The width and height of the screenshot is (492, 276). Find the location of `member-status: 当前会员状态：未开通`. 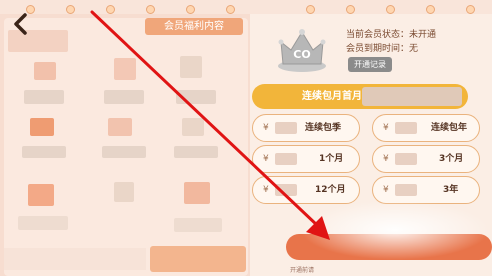

member-status: 当前会员状态：未开通 is located at coordinates (391, 33).